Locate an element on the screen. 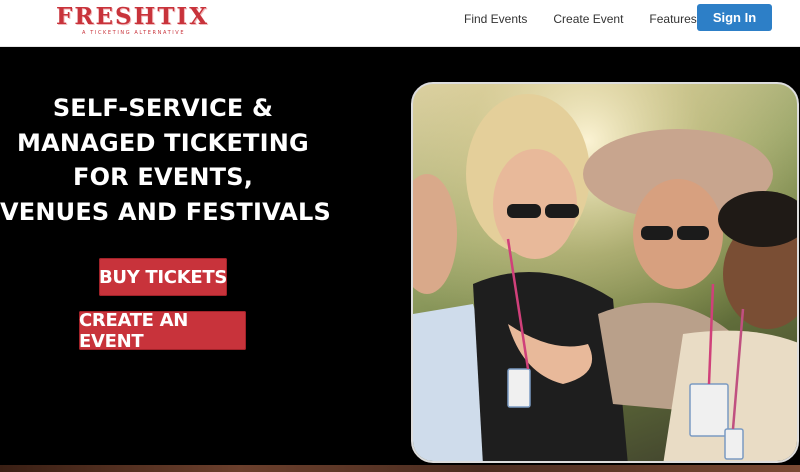 The height and width of the screenshot is (472, 800). nav-find-events: Find Events is located at coordinates (495, 19).